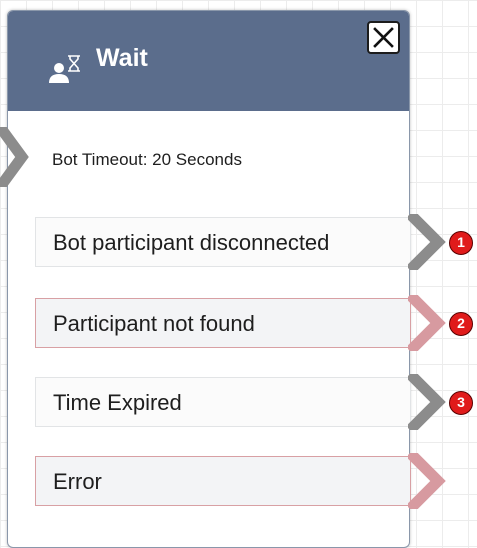  I want to click on close-icon, so click(383, 37).